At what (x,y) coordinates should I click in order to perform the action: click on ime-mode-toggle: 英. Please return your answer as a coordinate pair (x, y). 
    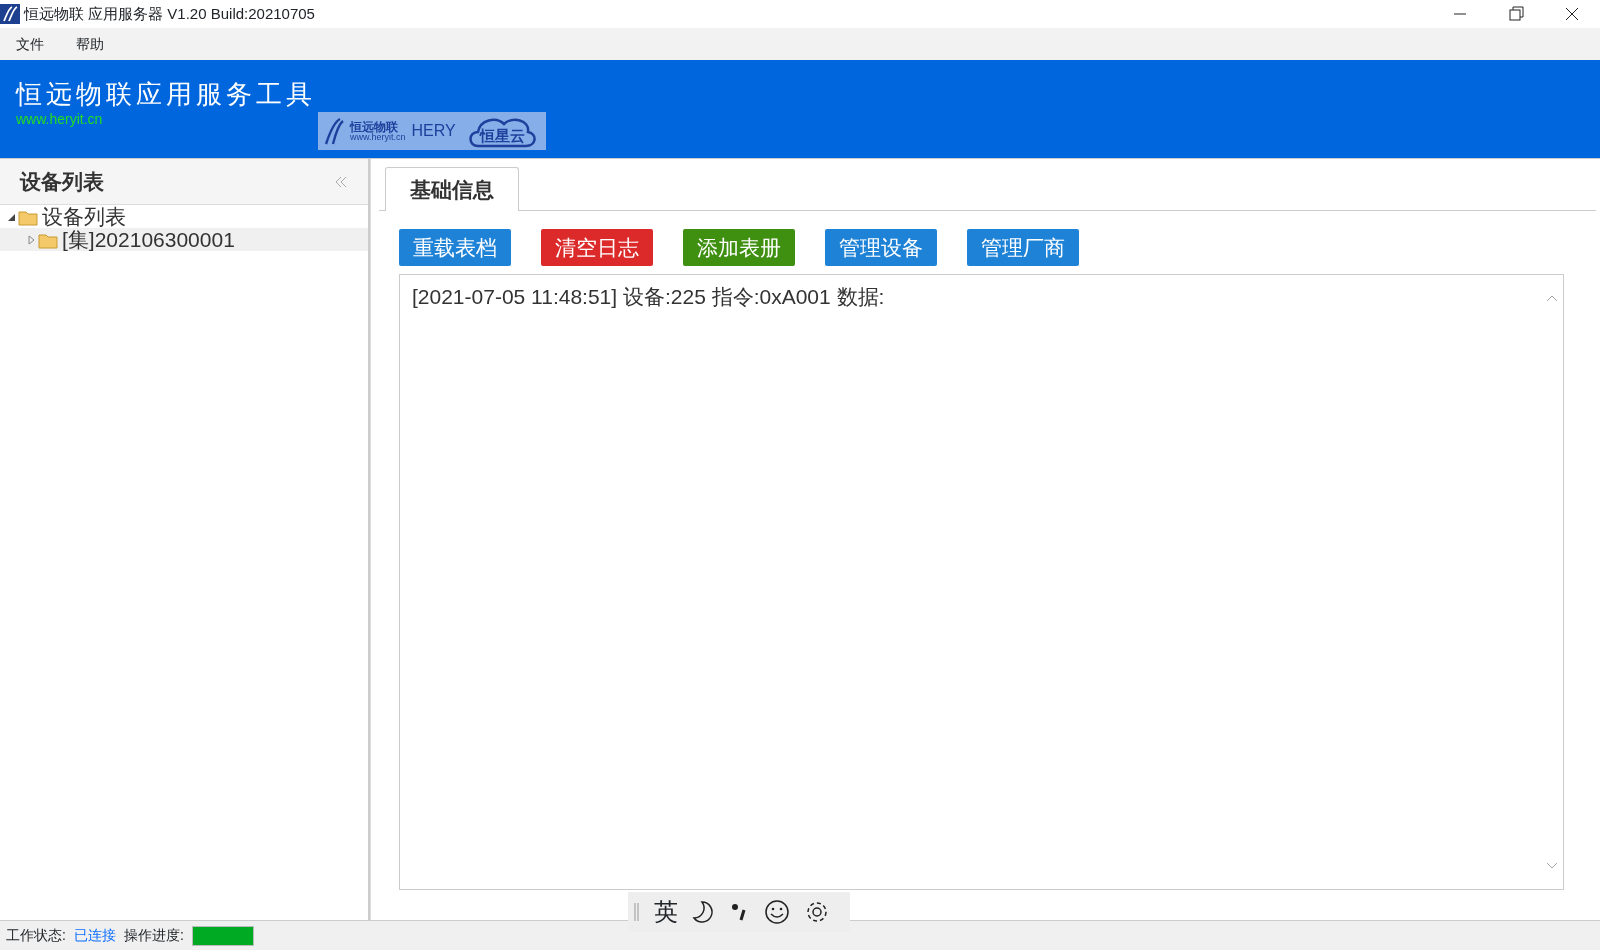
    Looking at the image, I should click on (666, 912).